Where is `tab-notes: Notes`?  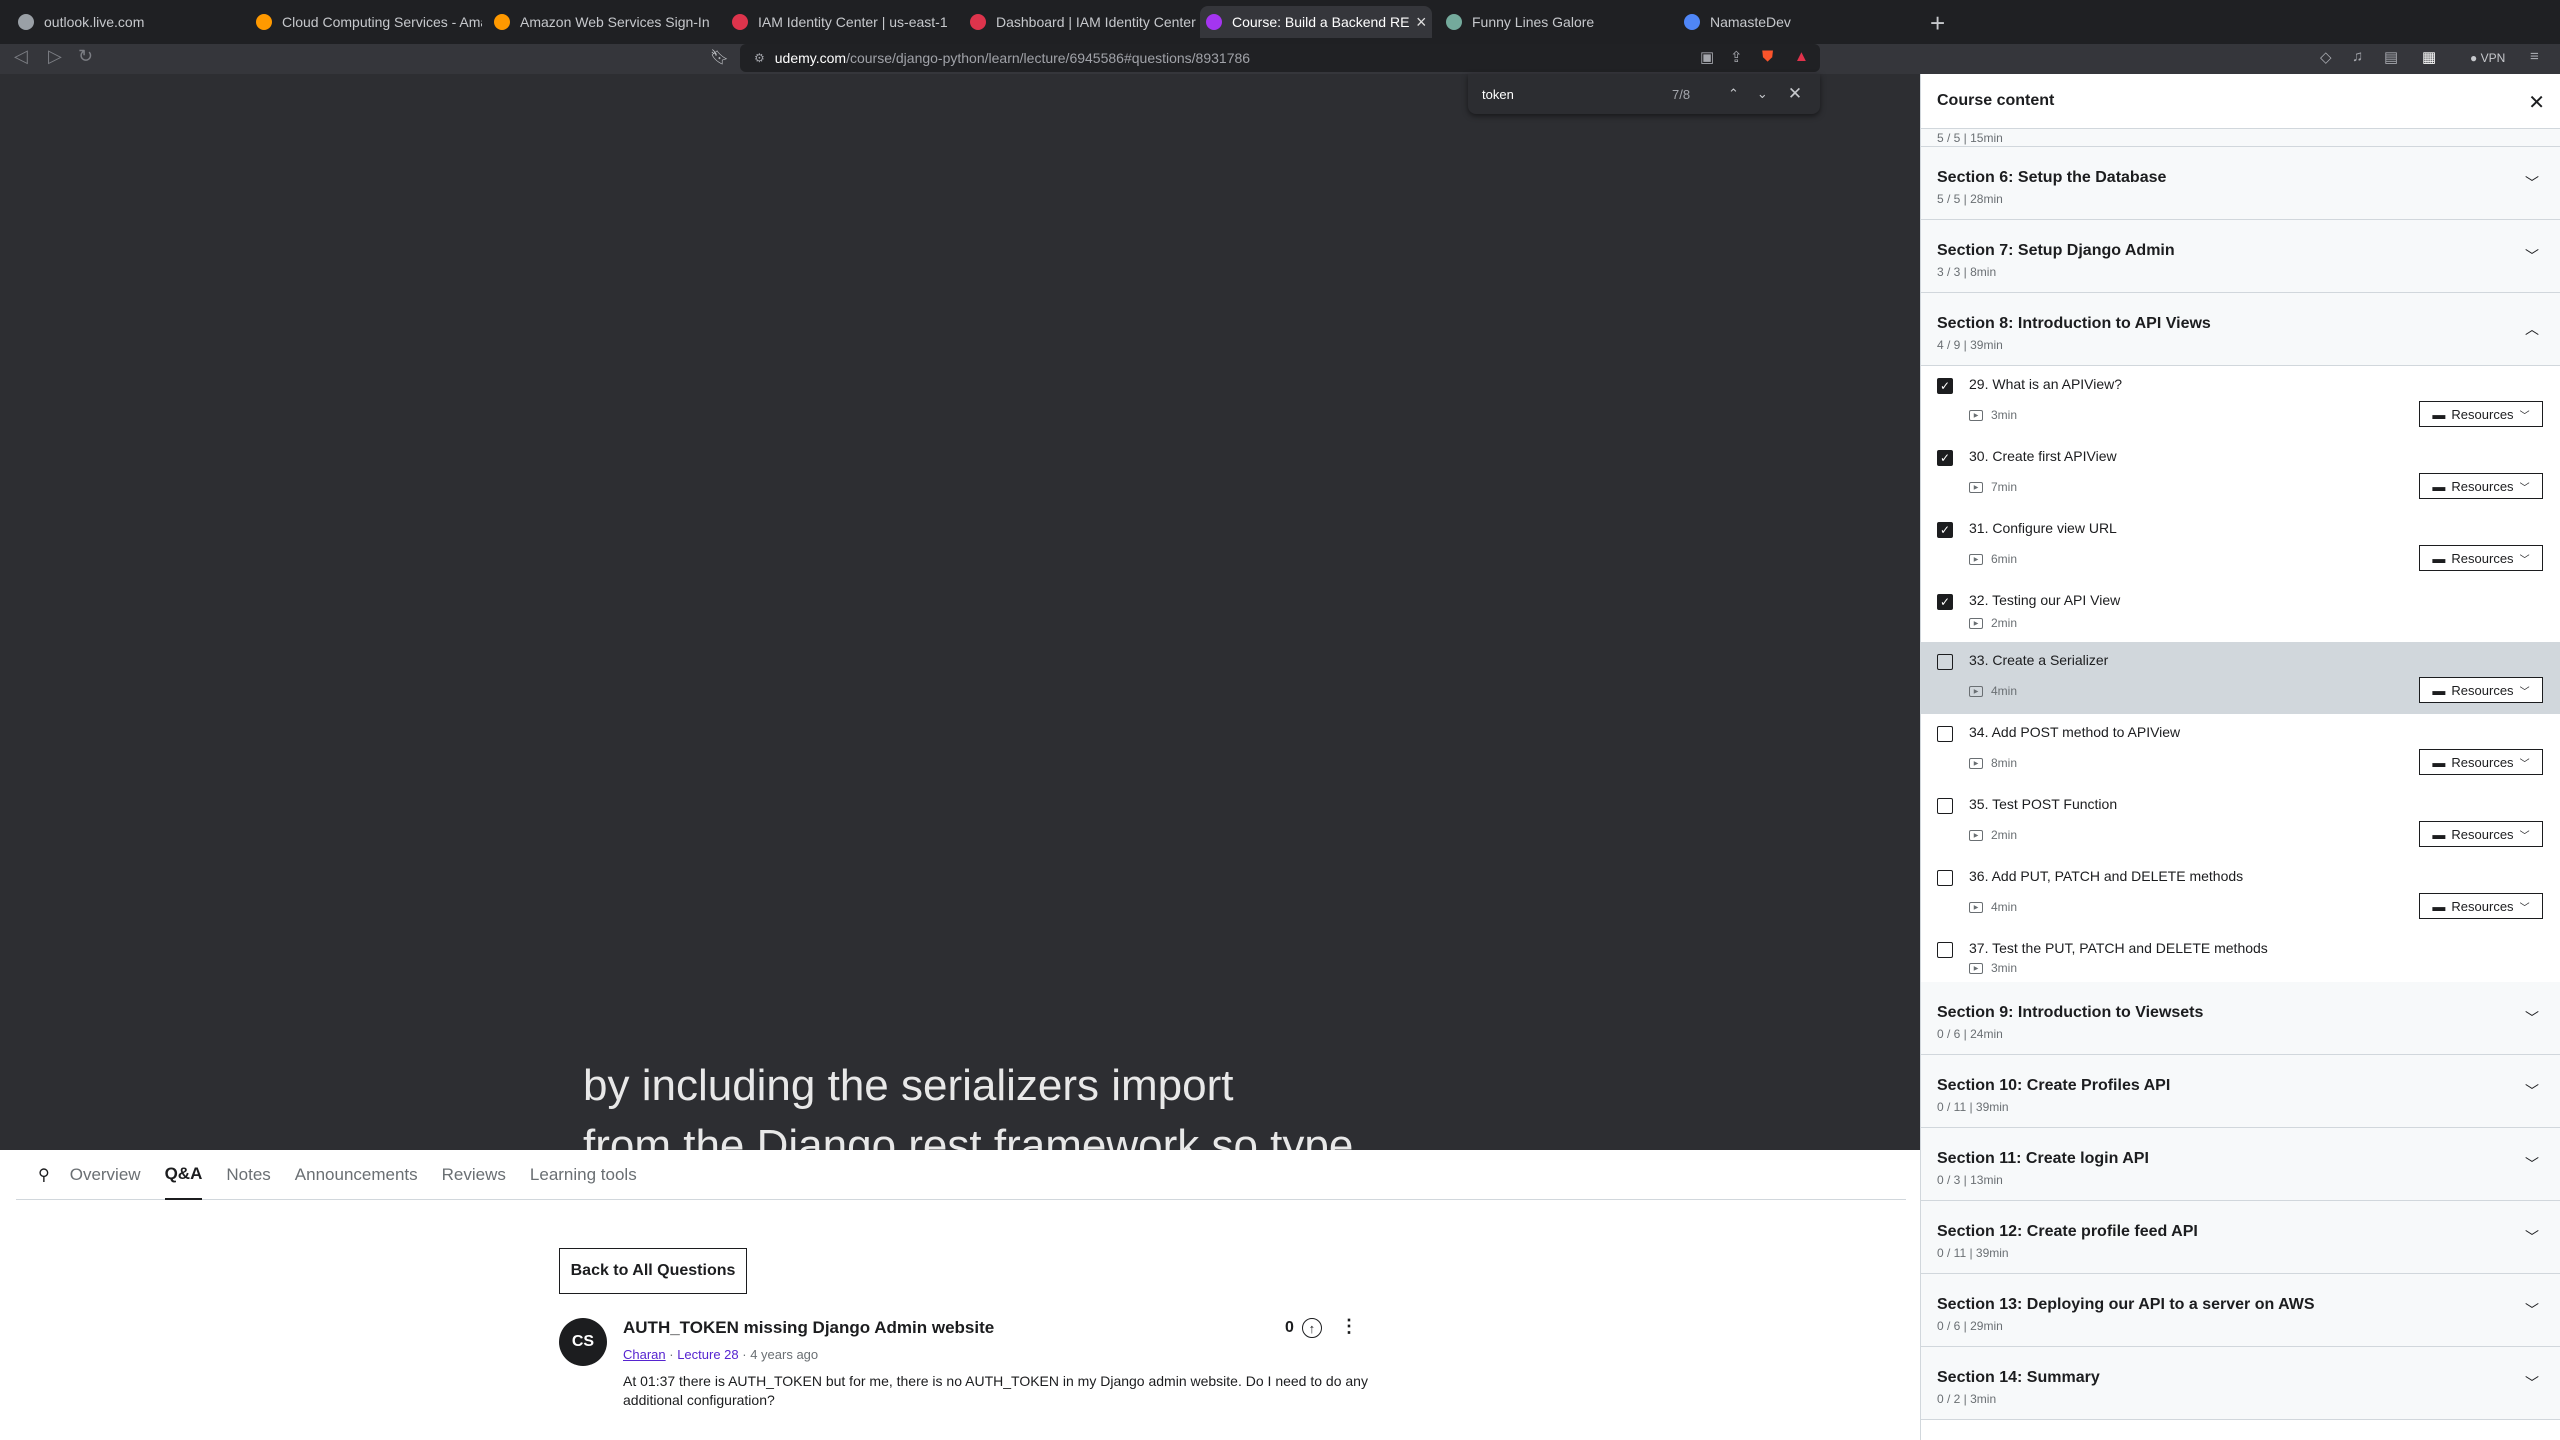 tab-notes: Notes is located at coordinates (248, 1175).